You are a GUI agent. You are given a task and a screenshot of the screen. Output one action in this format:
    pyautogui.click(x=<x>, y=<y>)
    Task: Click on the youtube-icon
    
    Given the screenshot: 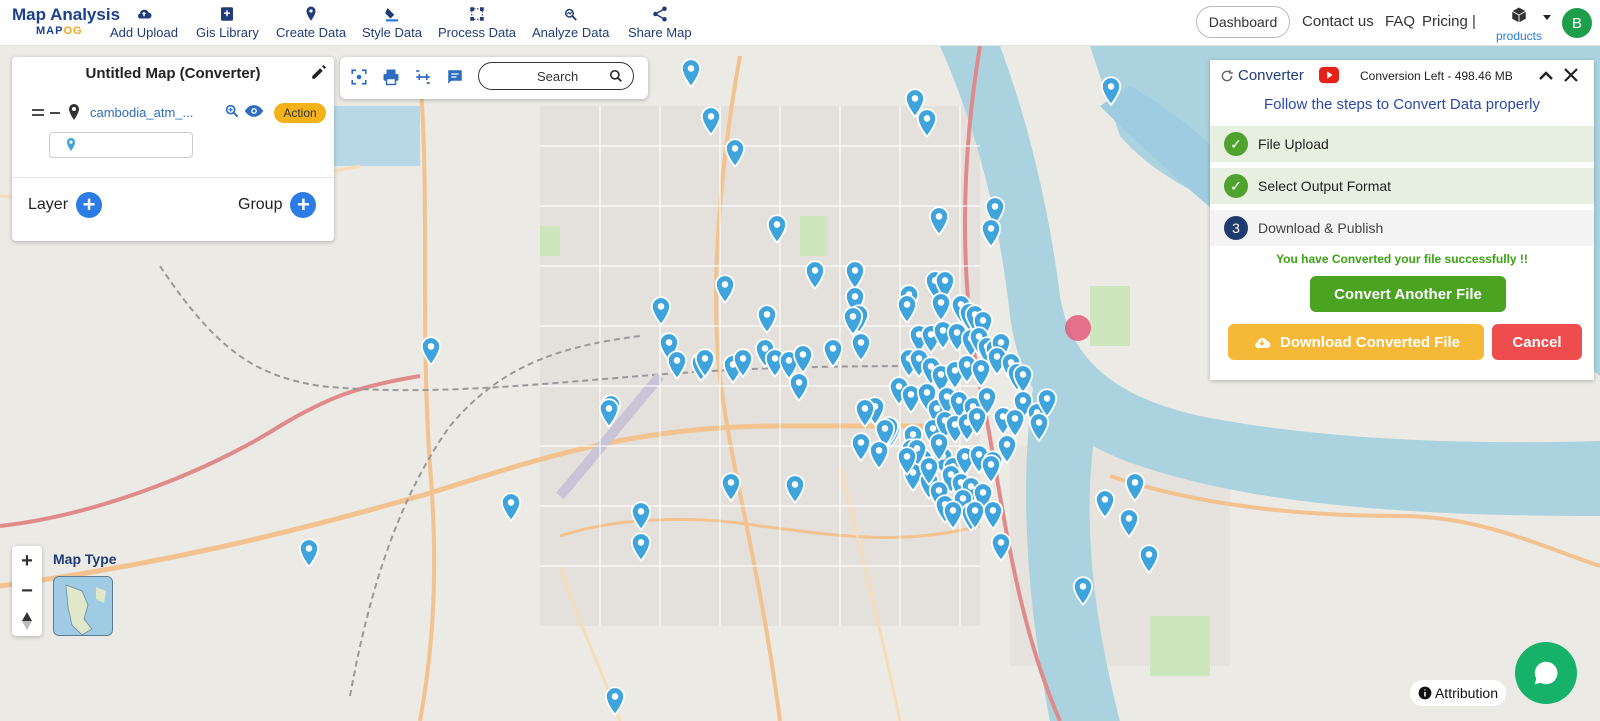 What is the action you would take?
    pyautogui.click(x=1329, y=75)
    